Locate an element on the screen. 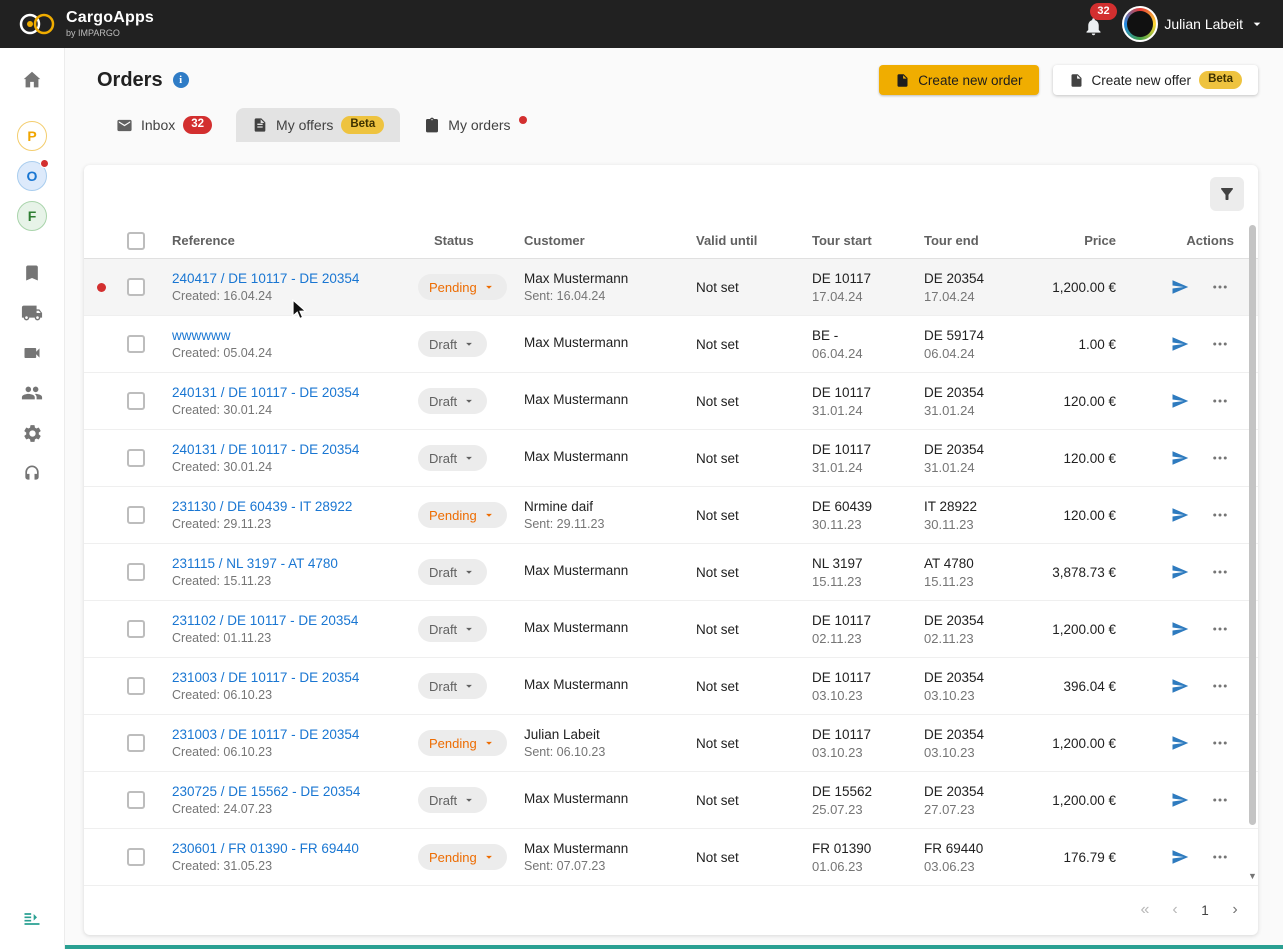 The image size is (1283, 949). sidebar-item-workspace-f: F is located at coordinates (32, 216).